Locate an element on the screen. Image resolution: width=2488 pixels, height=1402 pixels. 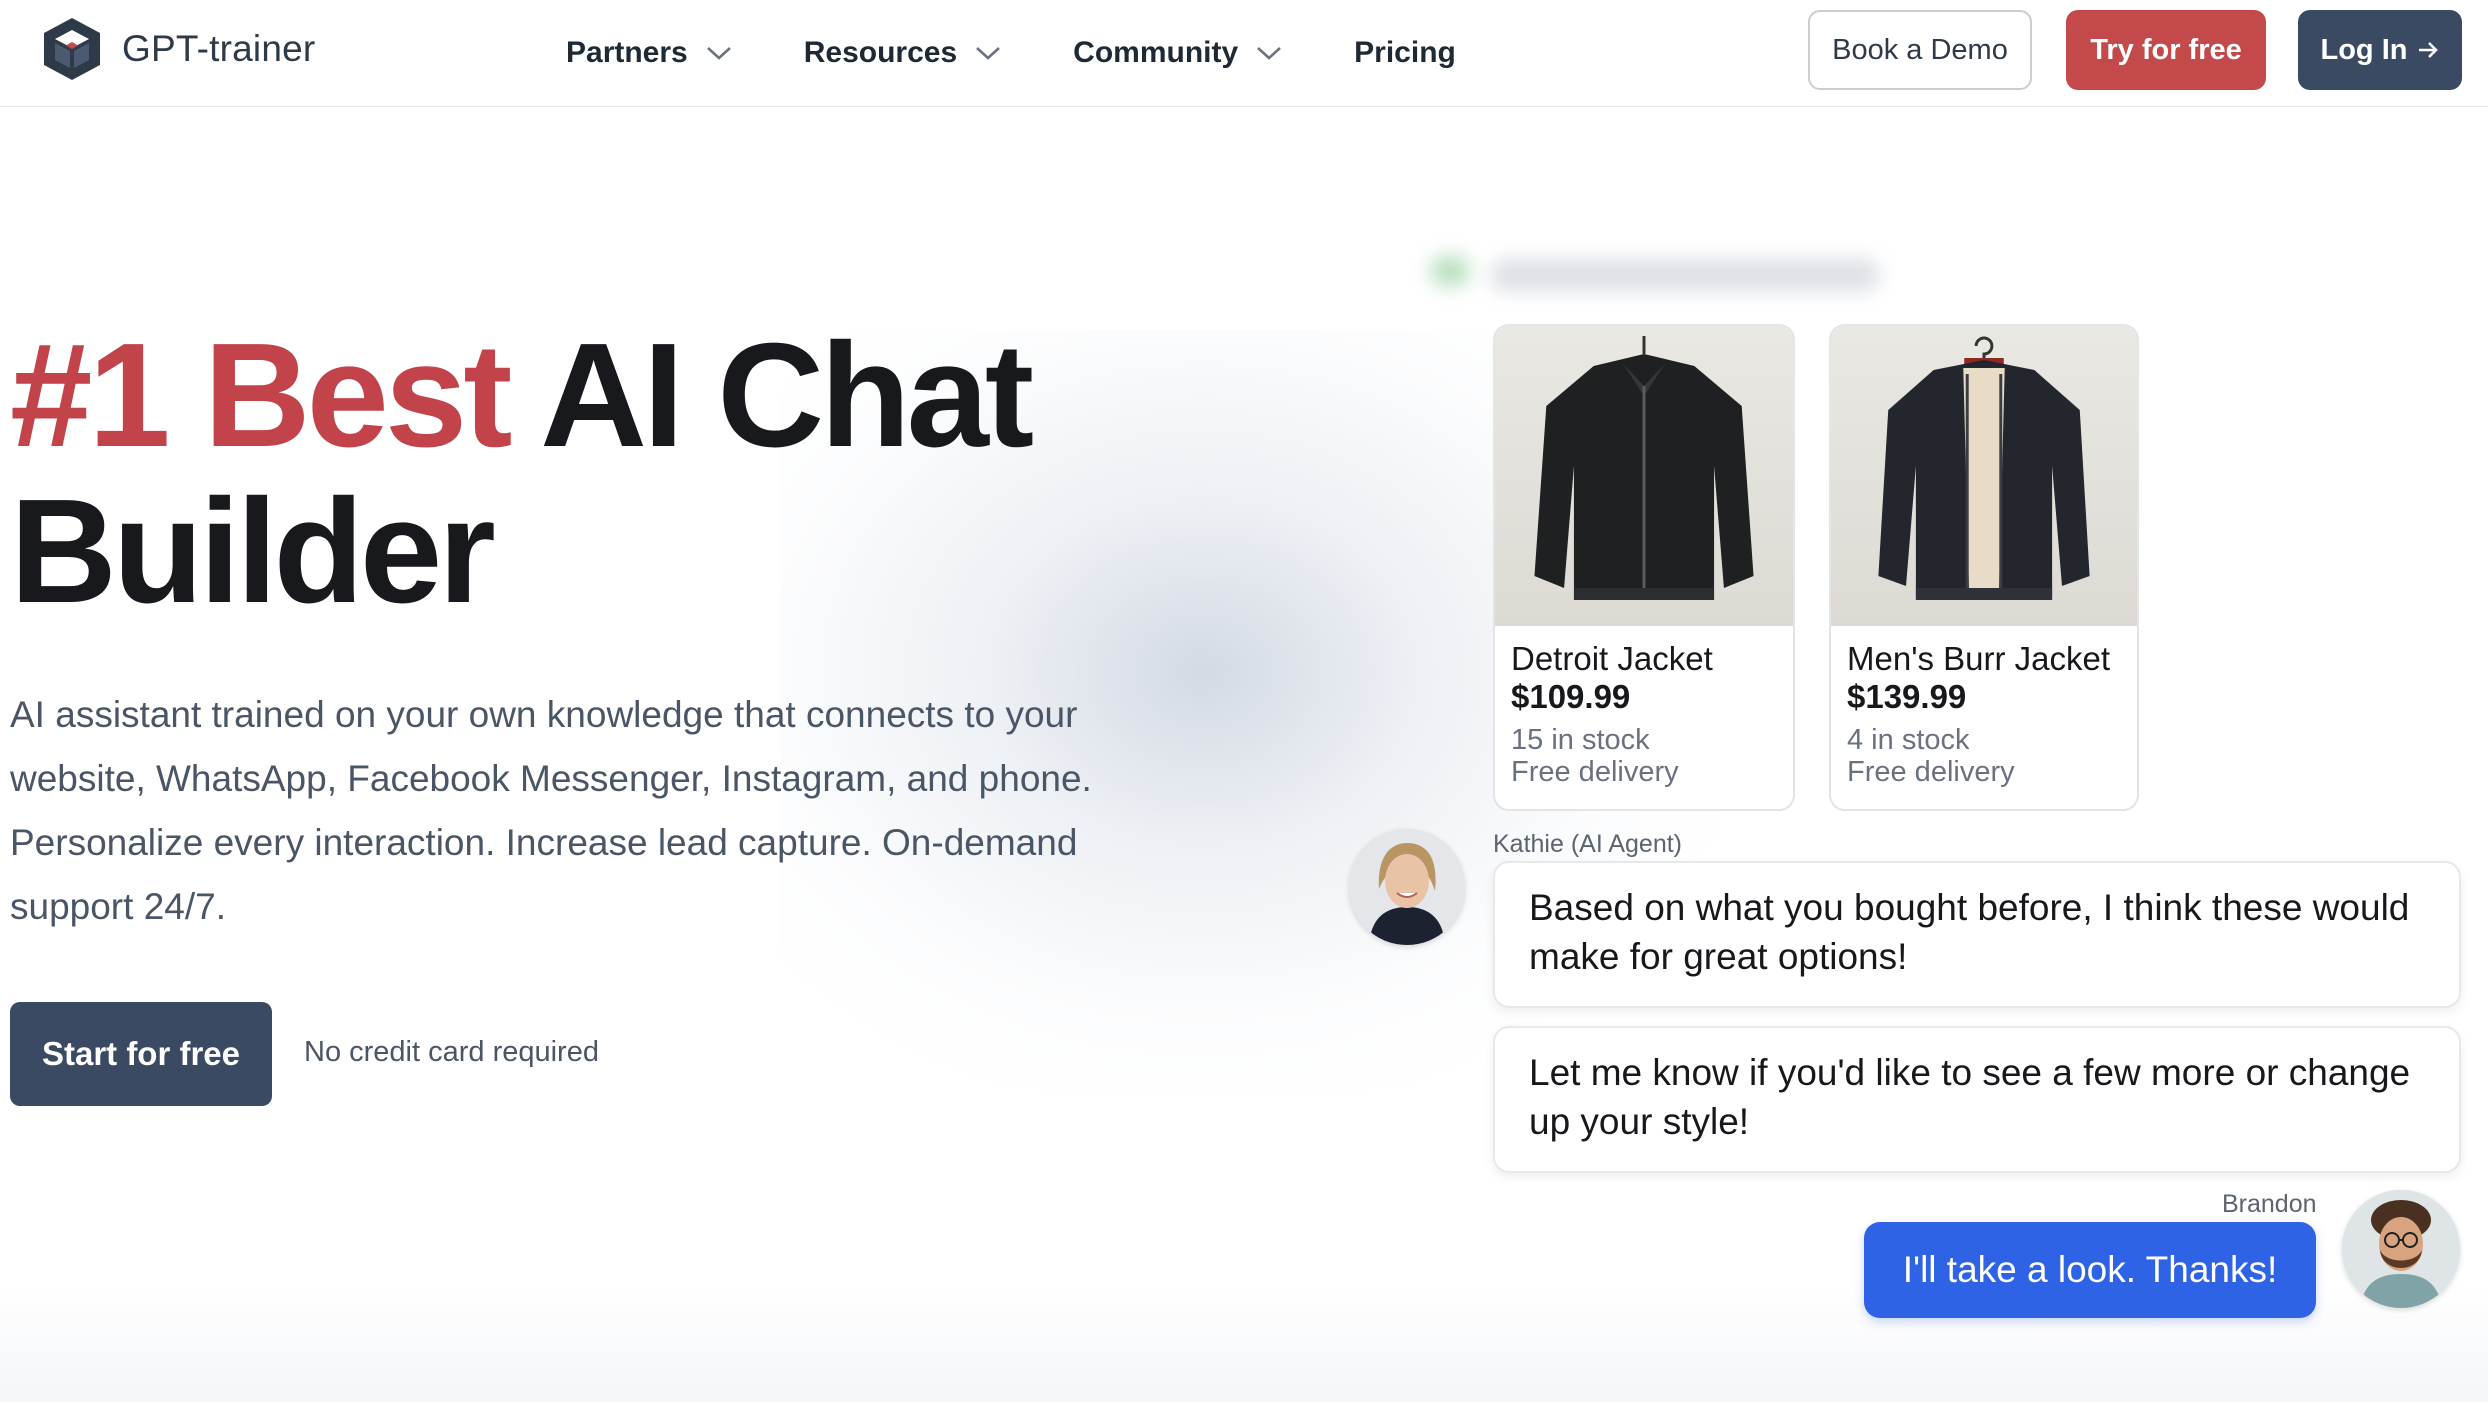
brand-logo: GPT-trainer is located at coordinates (176, 49).